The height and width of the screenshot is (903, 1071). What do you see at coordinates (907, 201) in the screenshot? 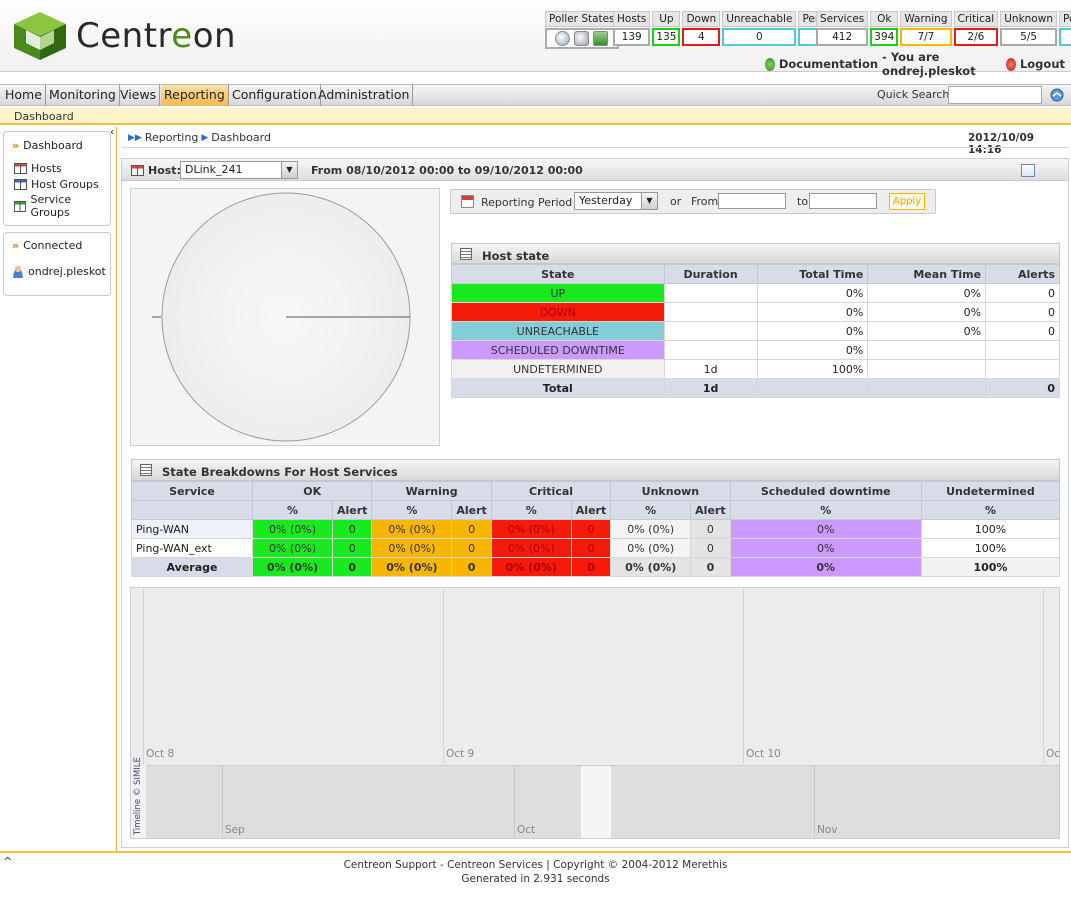
I see `apply-button: Apply` at bounding box center [907, 201].